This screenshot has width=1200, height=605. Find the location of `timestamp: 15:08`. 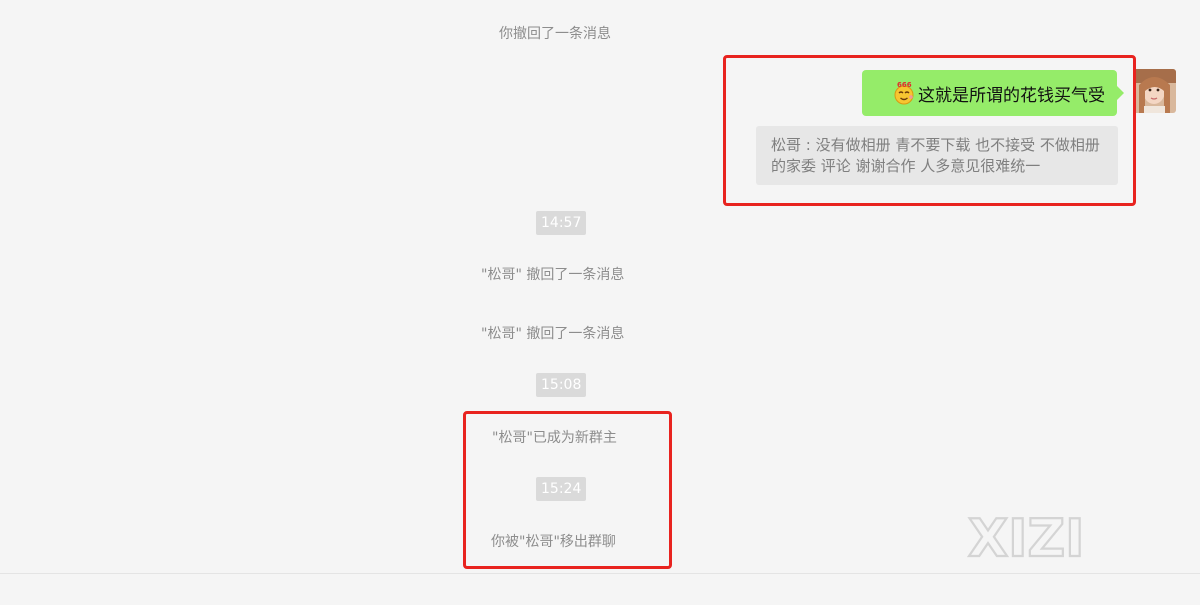

timestamp: 15:08 is located at coordinates (561, 385).